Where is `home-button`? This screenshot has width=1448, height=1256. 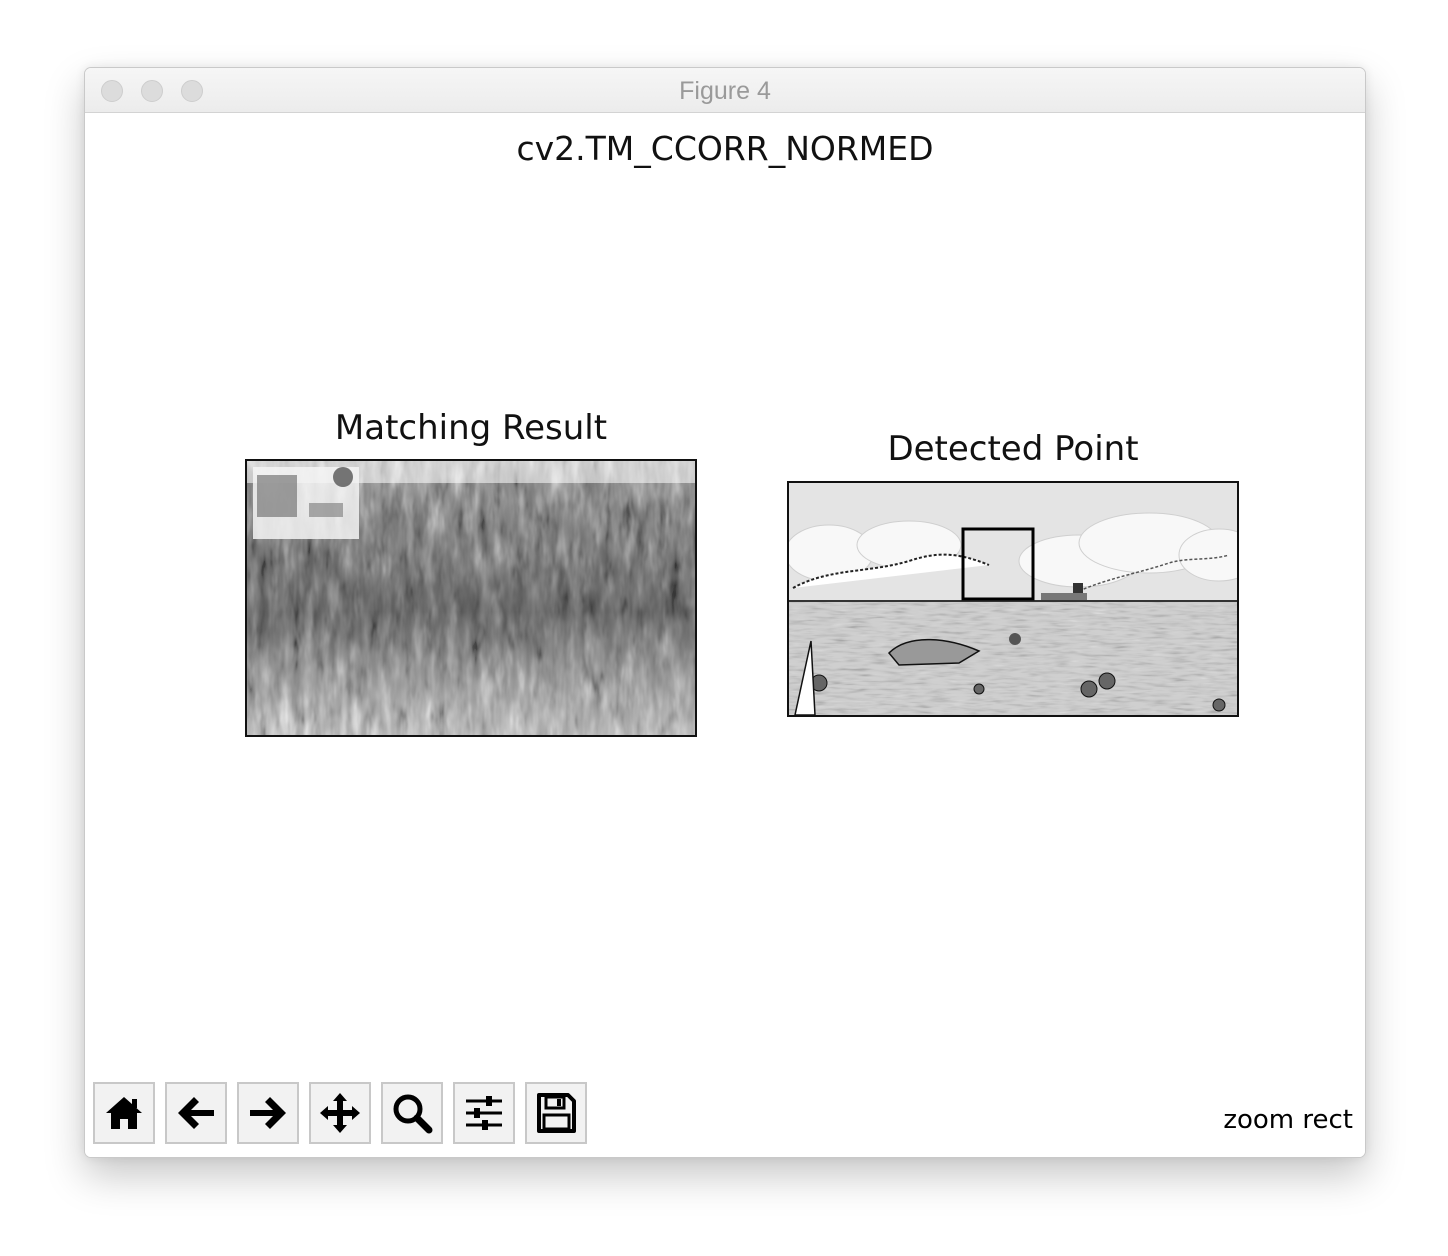 home-button is located at coordinates (124, 1113).